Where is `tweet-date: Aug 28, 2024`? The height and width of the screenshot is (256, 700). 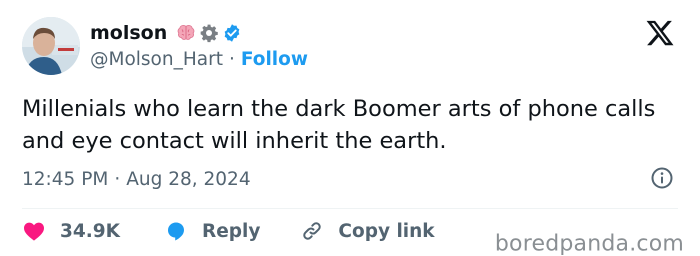 tweet-date: Aug 28, 2024 is located at coordinates (188, 179).